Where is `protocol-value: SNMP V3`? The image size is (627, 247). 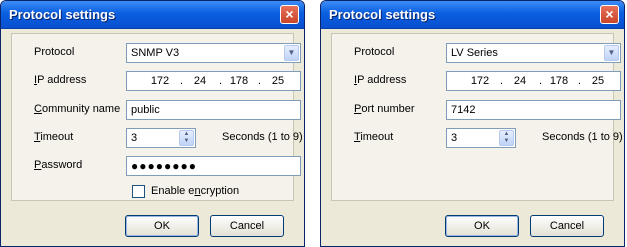
protocol-value: SNMP V3 is located at coordinates (155, 53).